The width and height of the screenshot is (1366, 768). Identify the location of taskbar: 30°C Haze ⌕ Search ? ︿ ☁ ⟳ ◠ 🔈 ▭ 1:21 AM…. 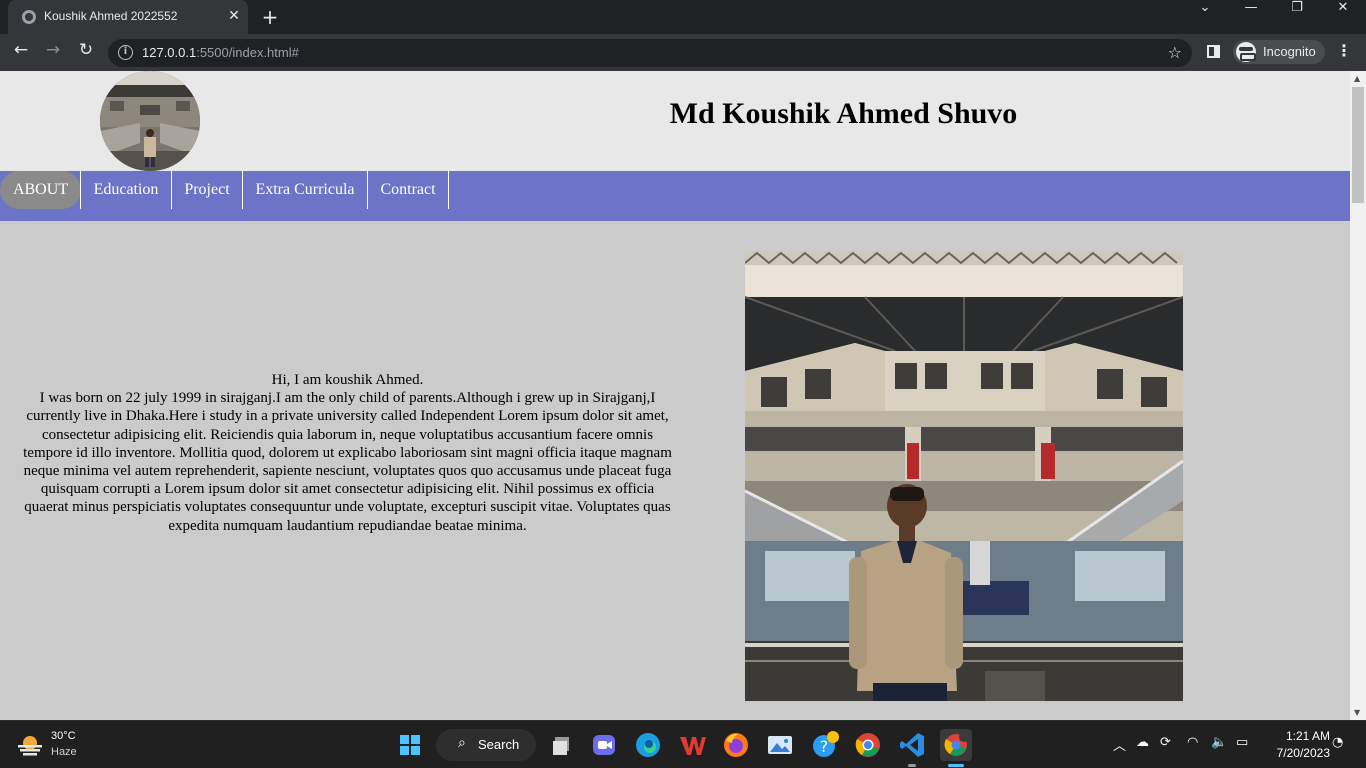
(683, 744).